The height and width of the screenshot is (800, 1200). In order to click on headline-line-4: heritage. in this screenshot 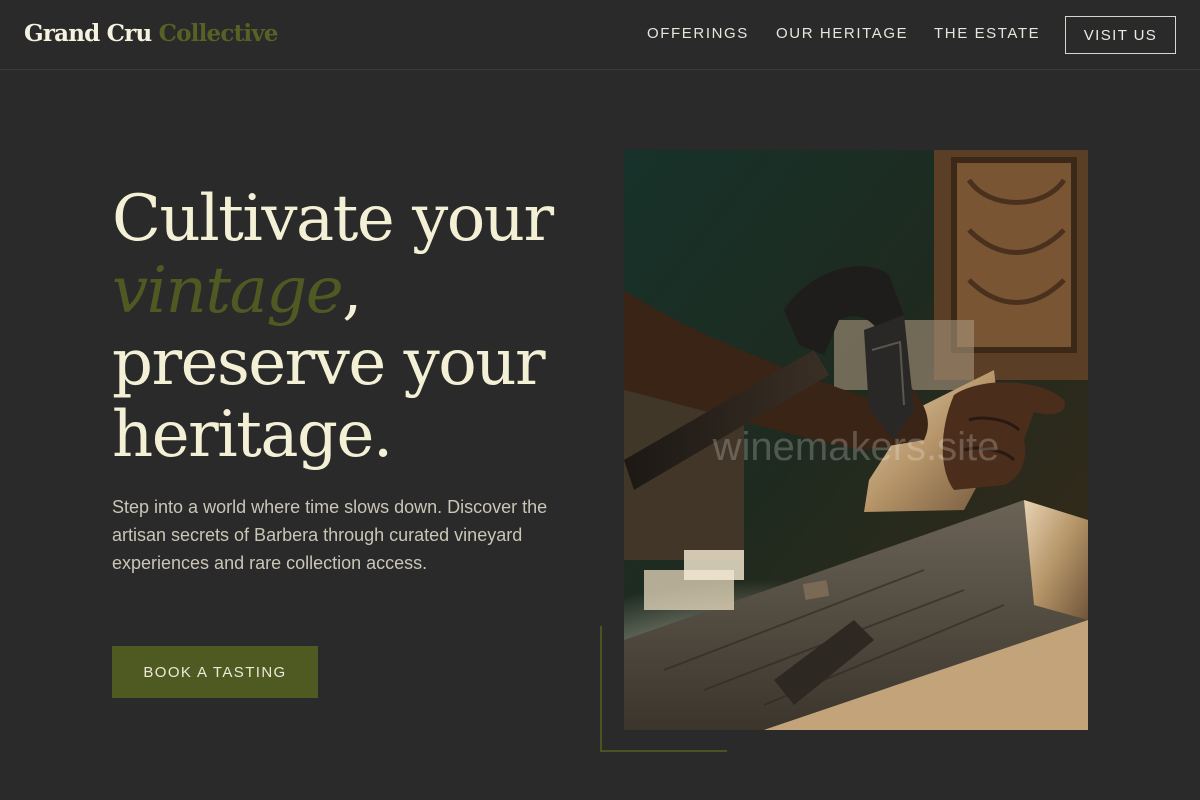, I will do `click(252, 435)`.